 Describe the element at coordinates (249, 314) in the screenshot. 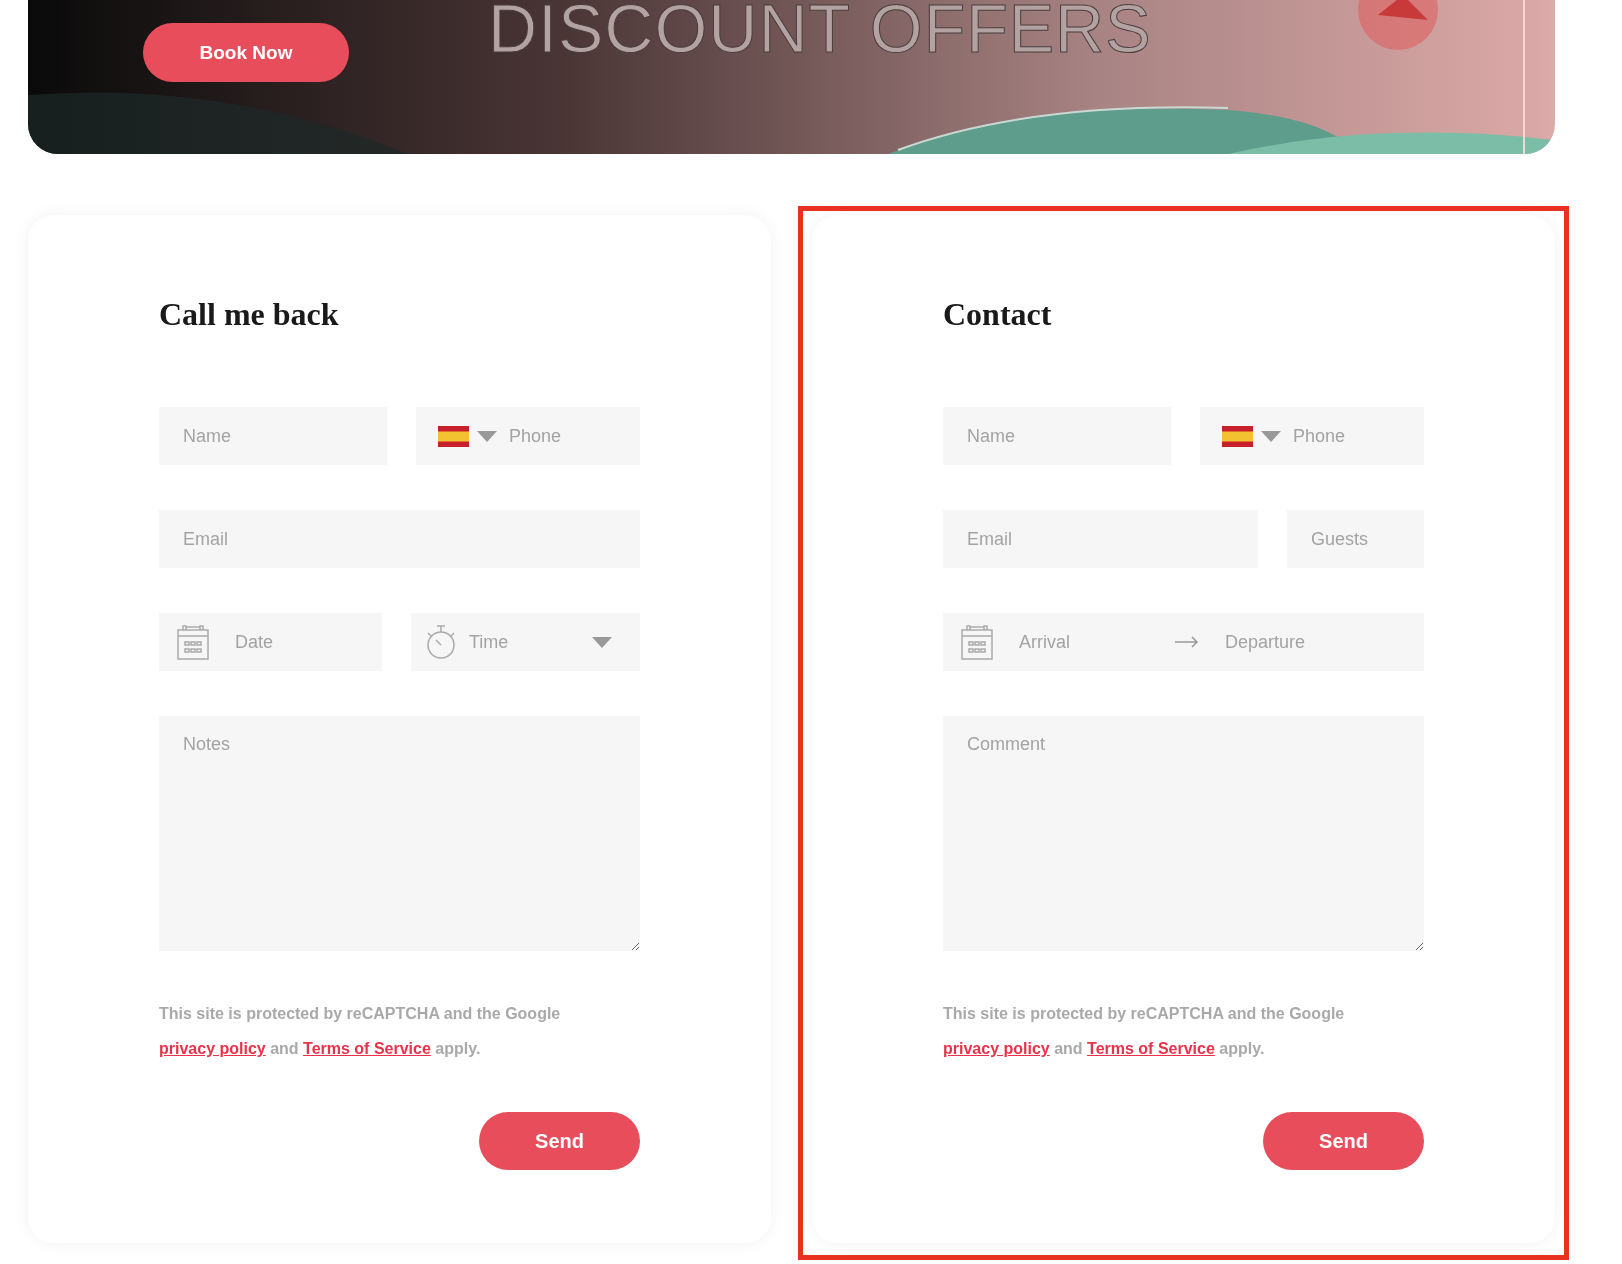

I see `form-title: Call me back` at that location.